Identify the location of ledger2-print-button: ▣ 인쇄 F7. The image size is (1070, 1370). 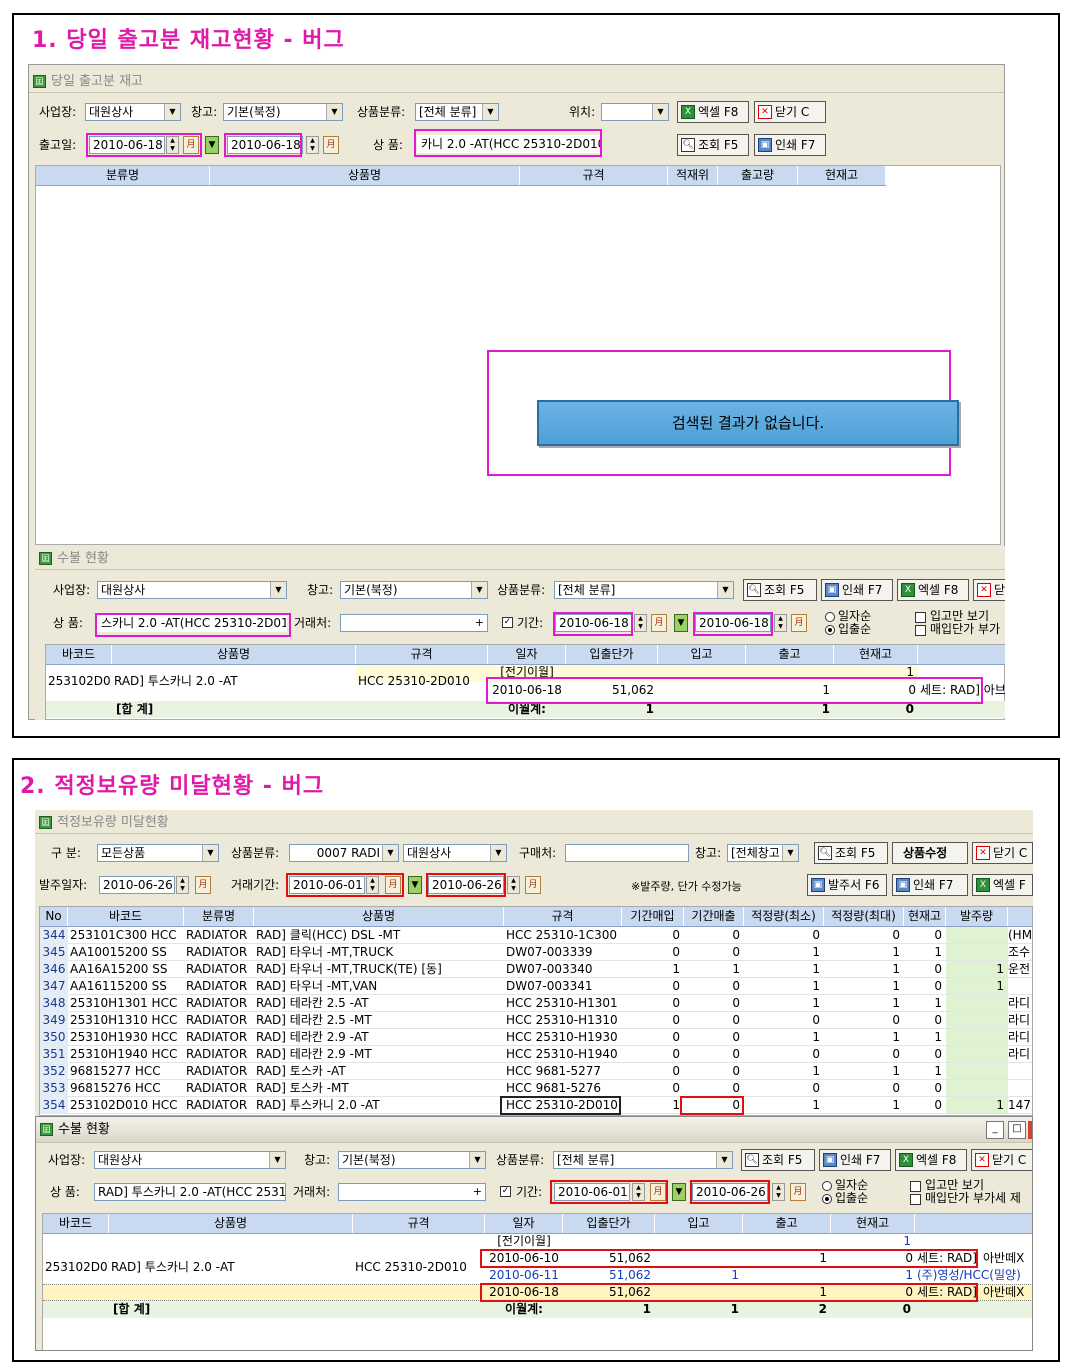
(855, 1160).